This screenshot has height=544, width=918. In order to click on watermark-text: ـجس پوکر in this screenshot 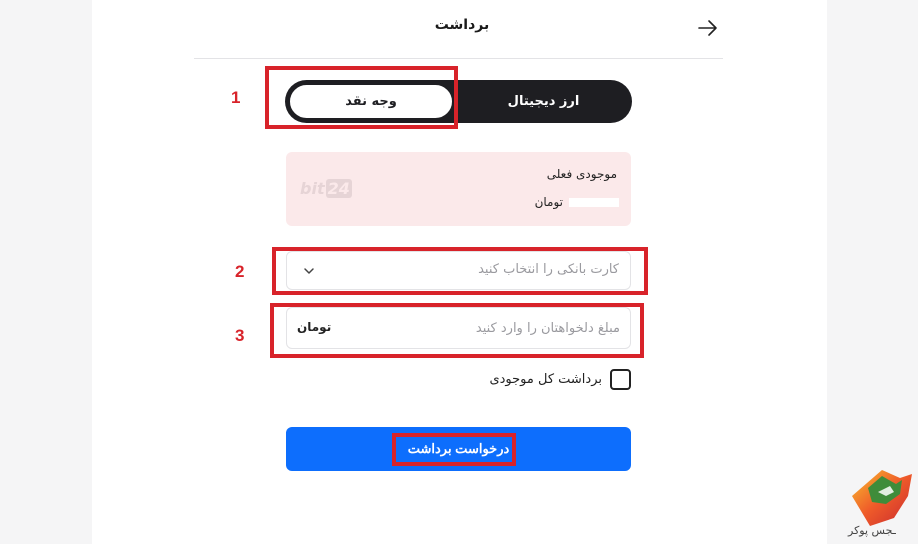, I will do `click(872, 530)`.